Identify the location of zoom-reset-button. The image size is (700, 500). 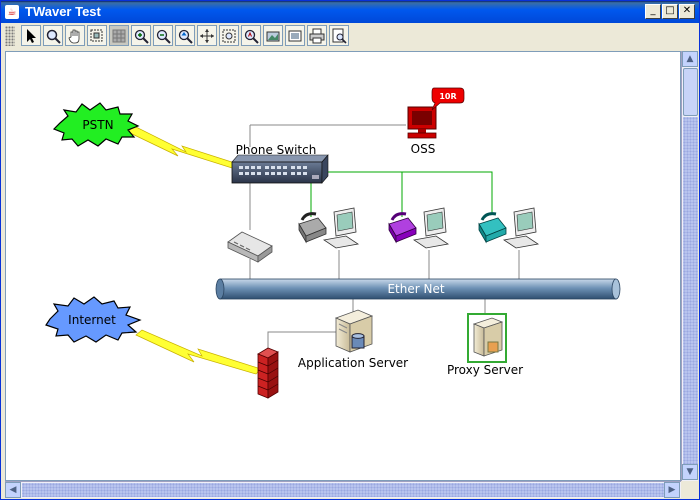
(185, 35).